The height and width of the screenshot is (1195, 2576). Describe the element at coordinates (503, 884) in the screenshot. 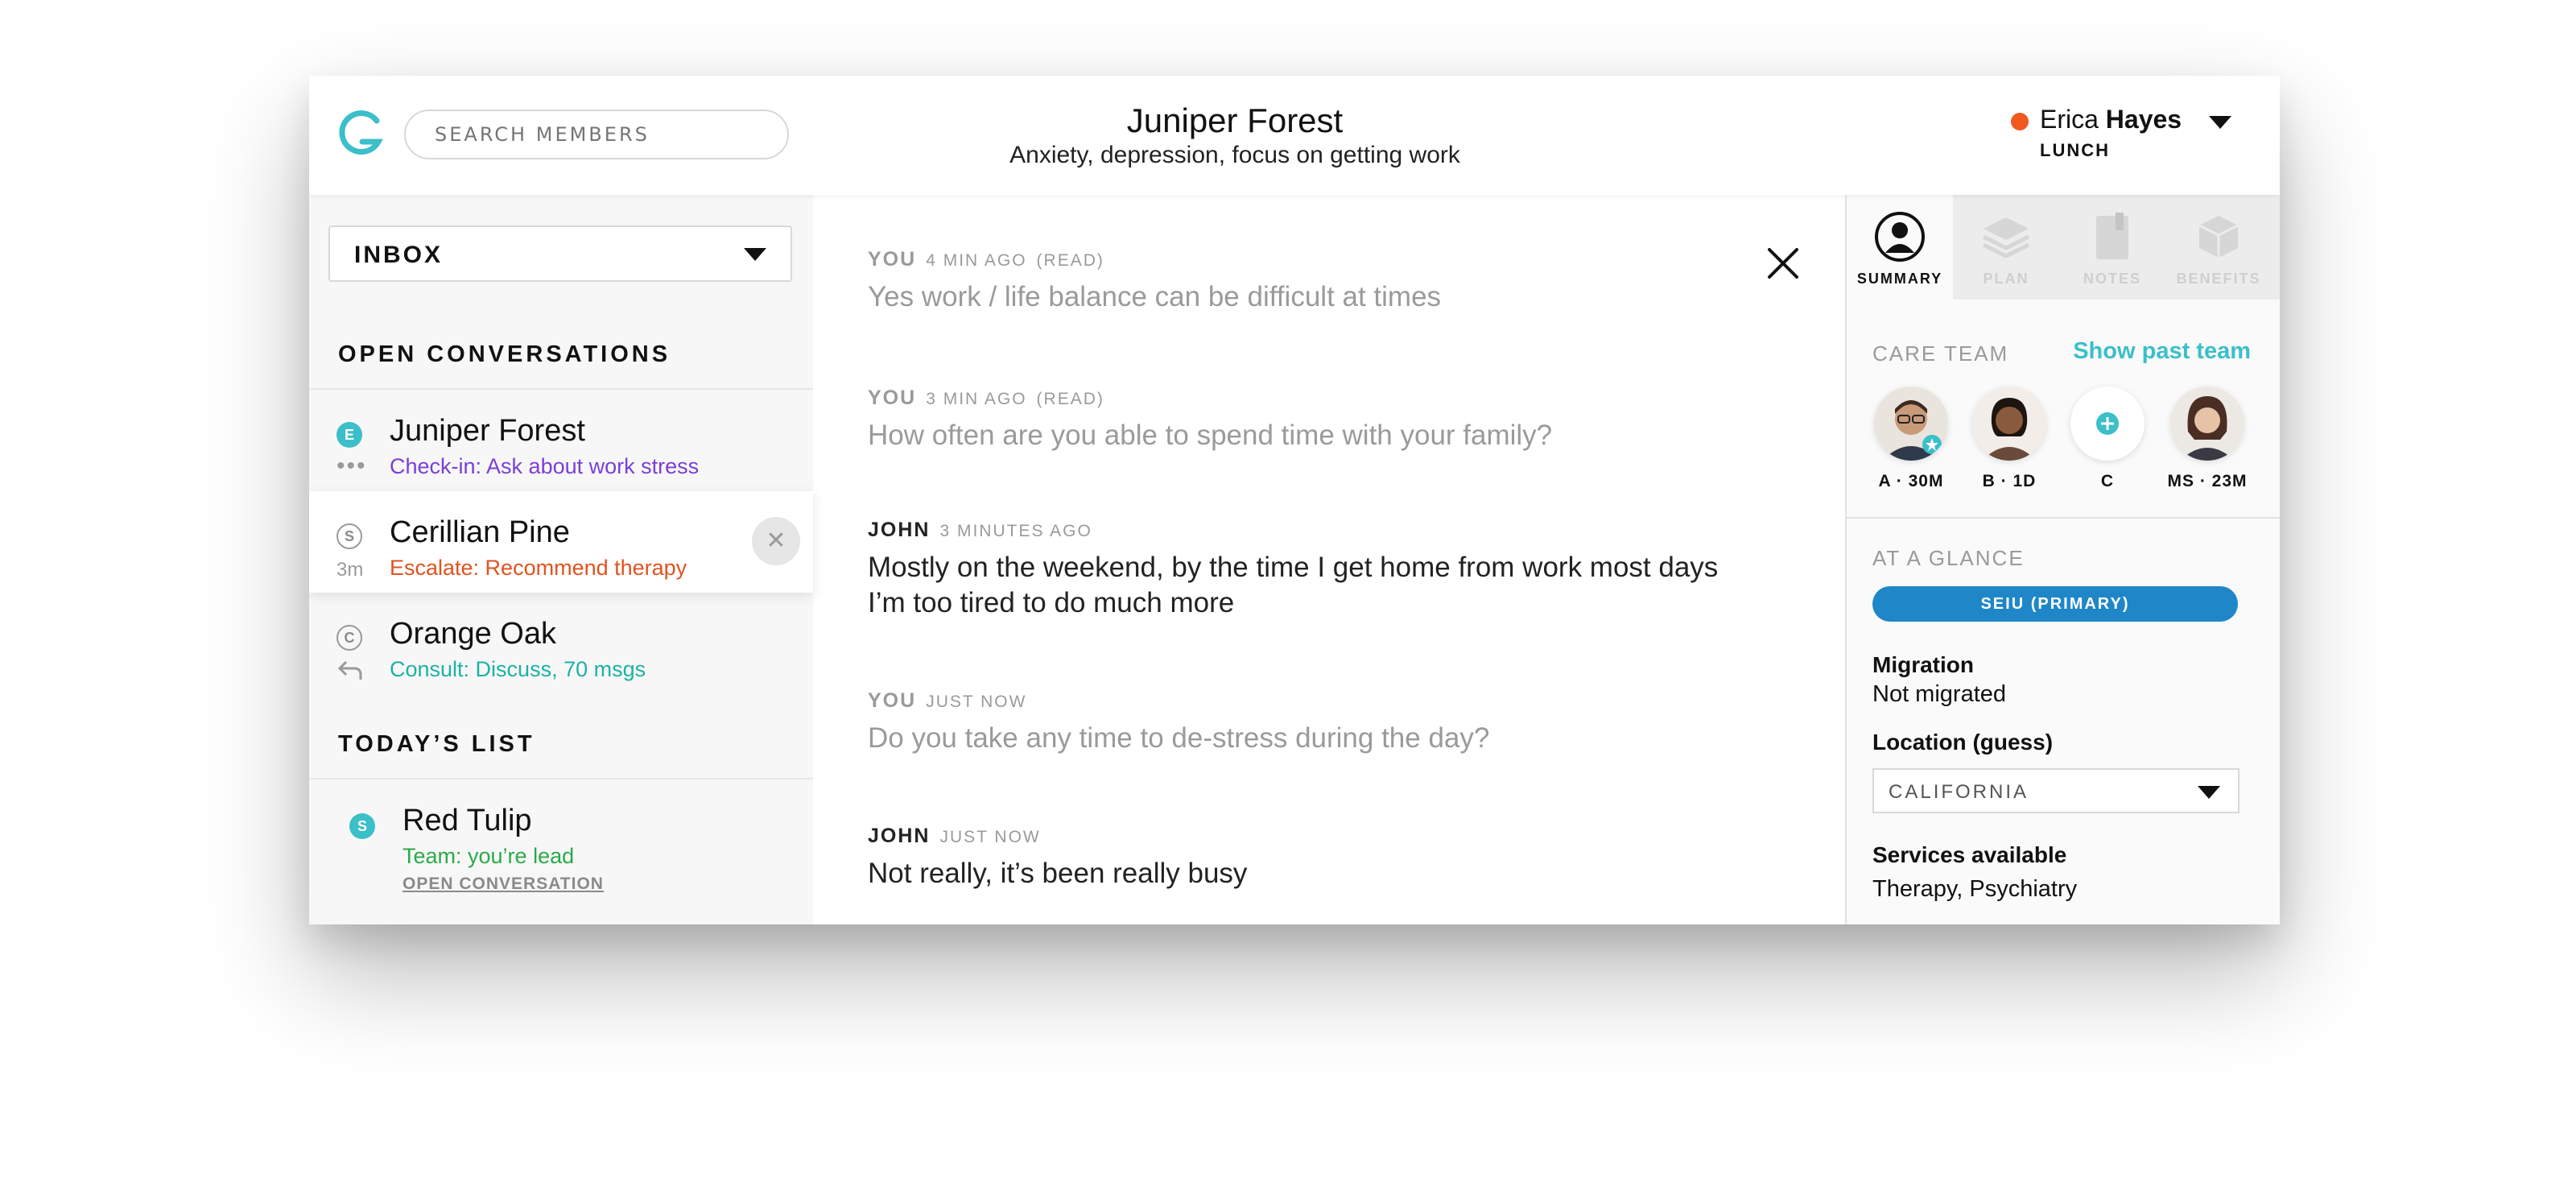

I see `open-conversation-link: OPEN CONVERSATION` at that location.